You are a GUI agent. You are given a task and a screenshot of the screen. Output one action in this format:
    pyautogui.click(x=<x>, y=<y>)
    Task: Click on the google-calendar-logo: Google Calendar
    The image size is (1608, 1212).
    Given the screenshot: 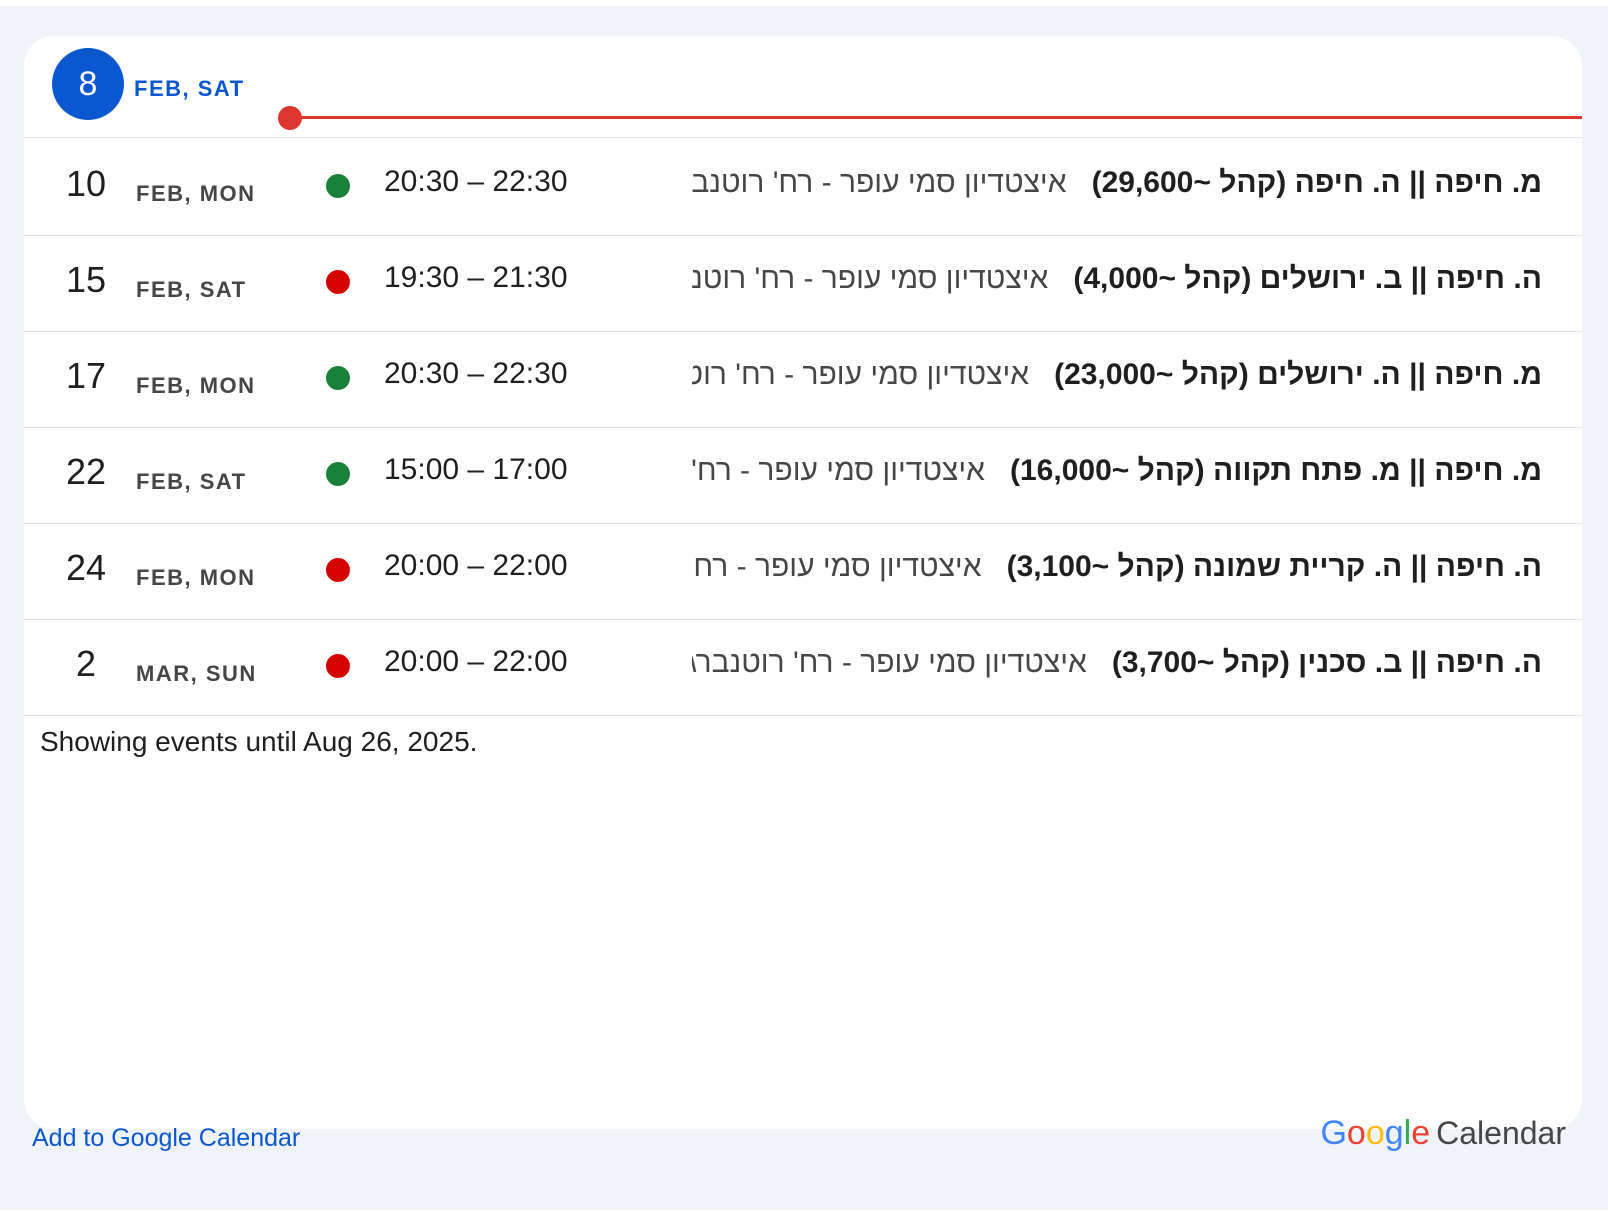 What is the action you would take?
    pyautogui.click(x=1443, y=1133)
    